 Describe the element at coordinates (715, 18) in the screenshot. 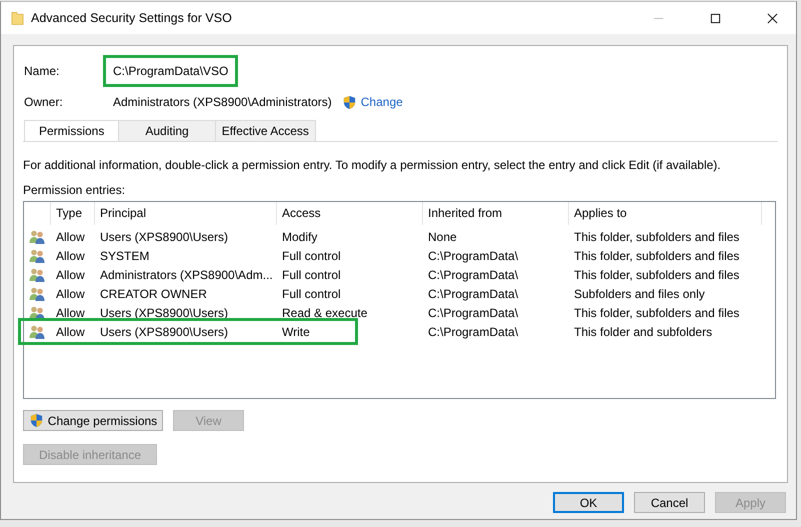

I see `maximize-icon` at that location.